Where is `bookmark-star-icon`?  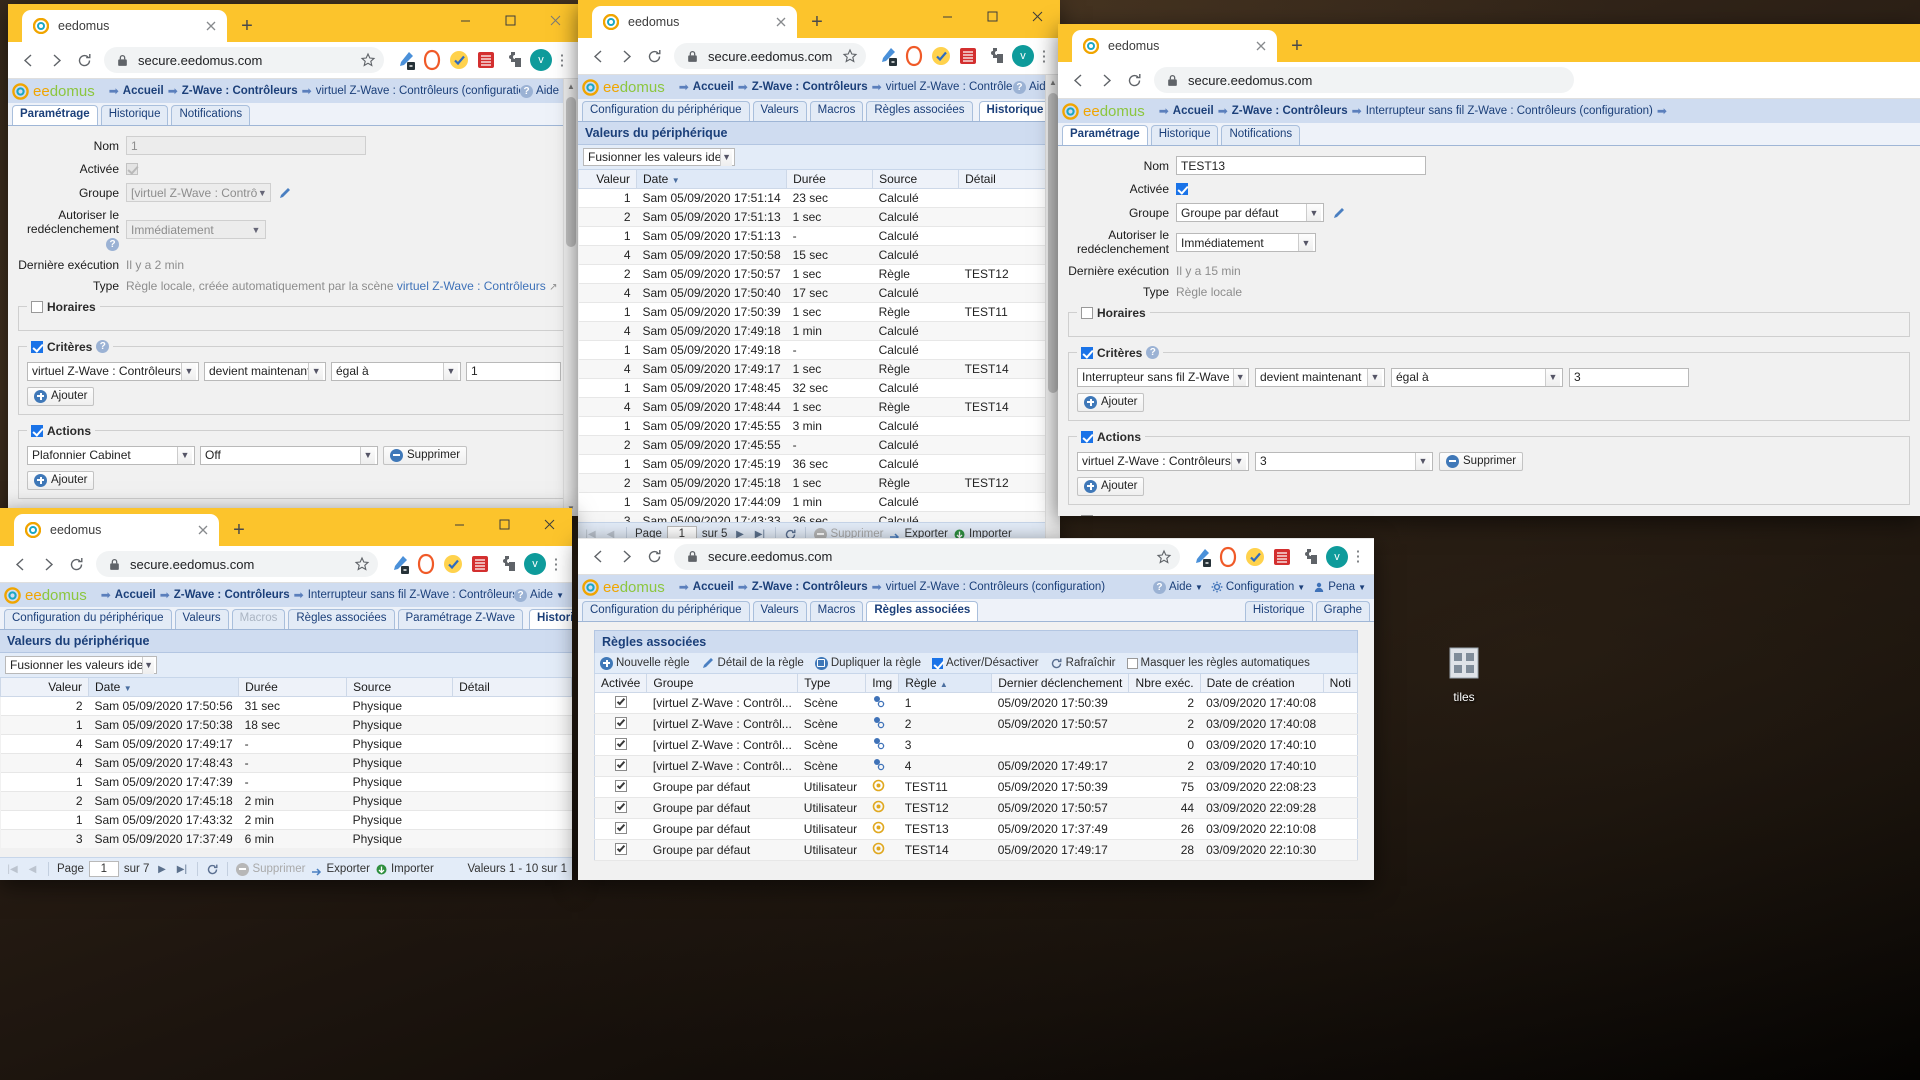 bookmark-star-icon is located at coordinates (362, 564).